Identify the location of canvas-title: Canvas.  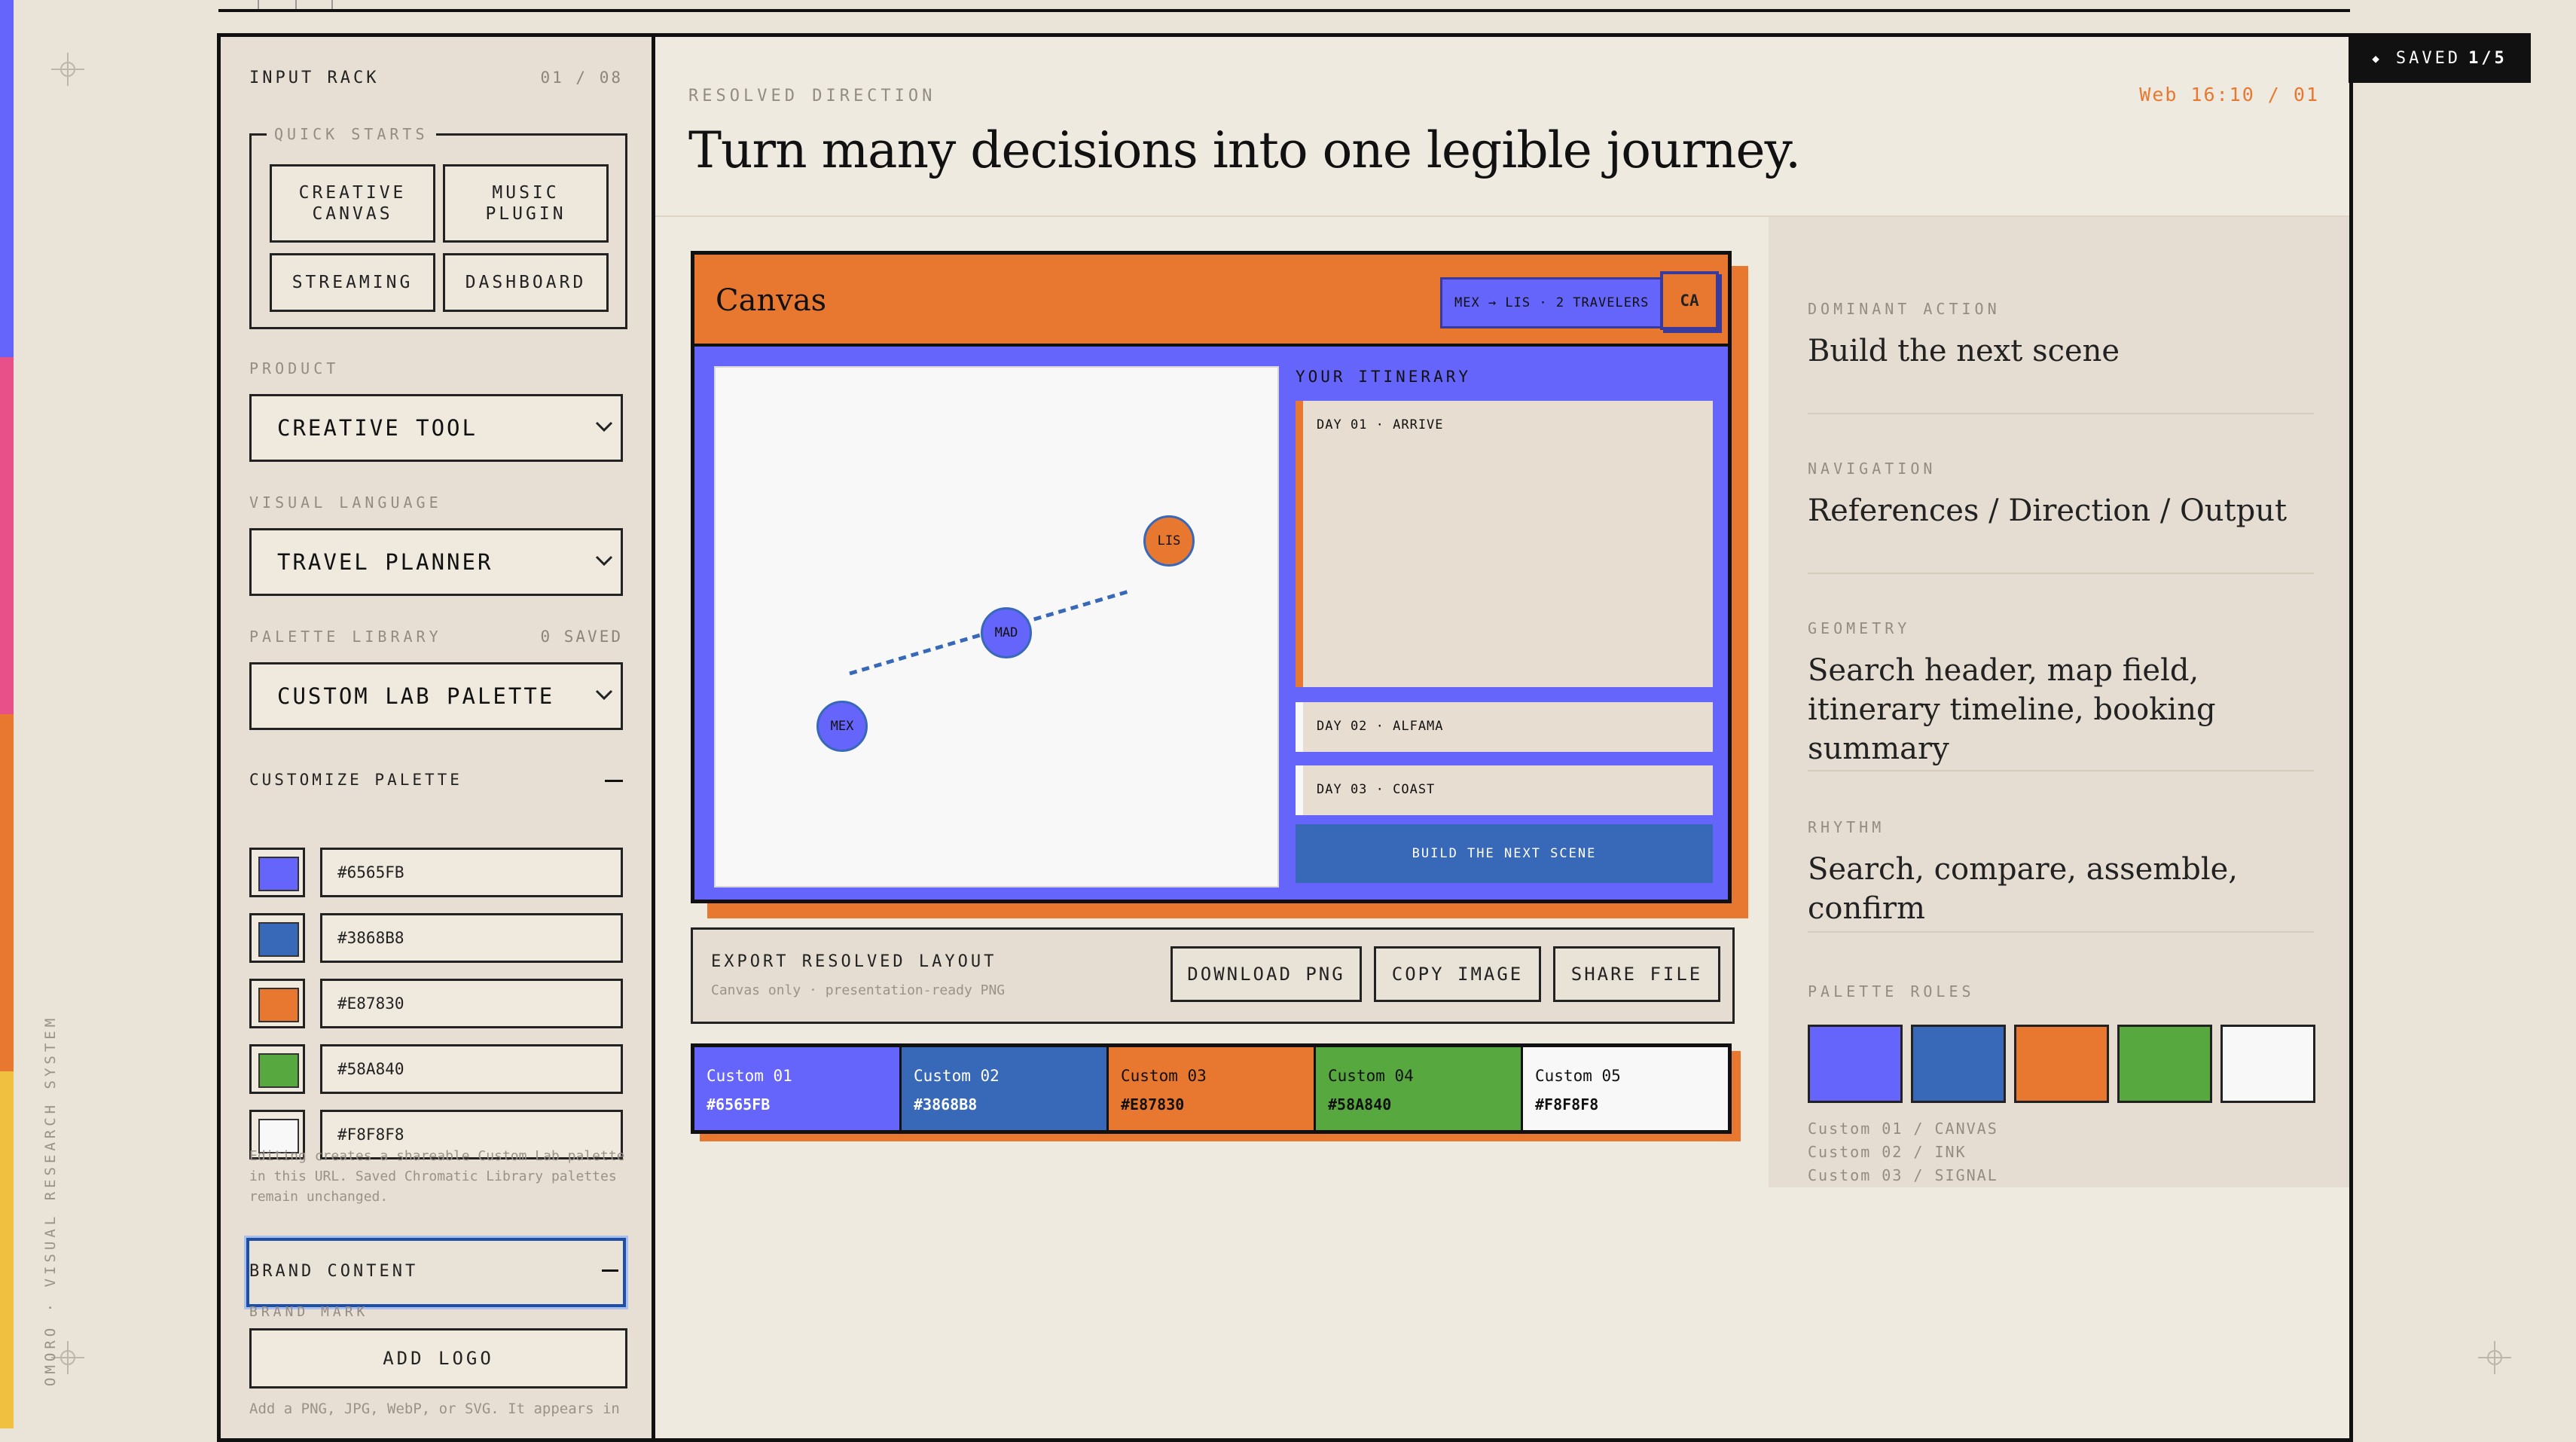
(772, 300).